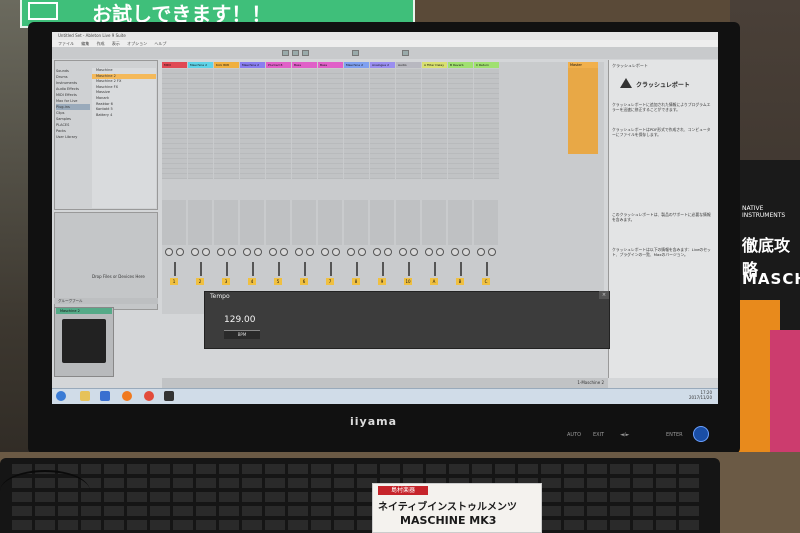  Describe the element at coordinates (583, 65) in the screenshot. I see `master-track-header: Master` at that location.